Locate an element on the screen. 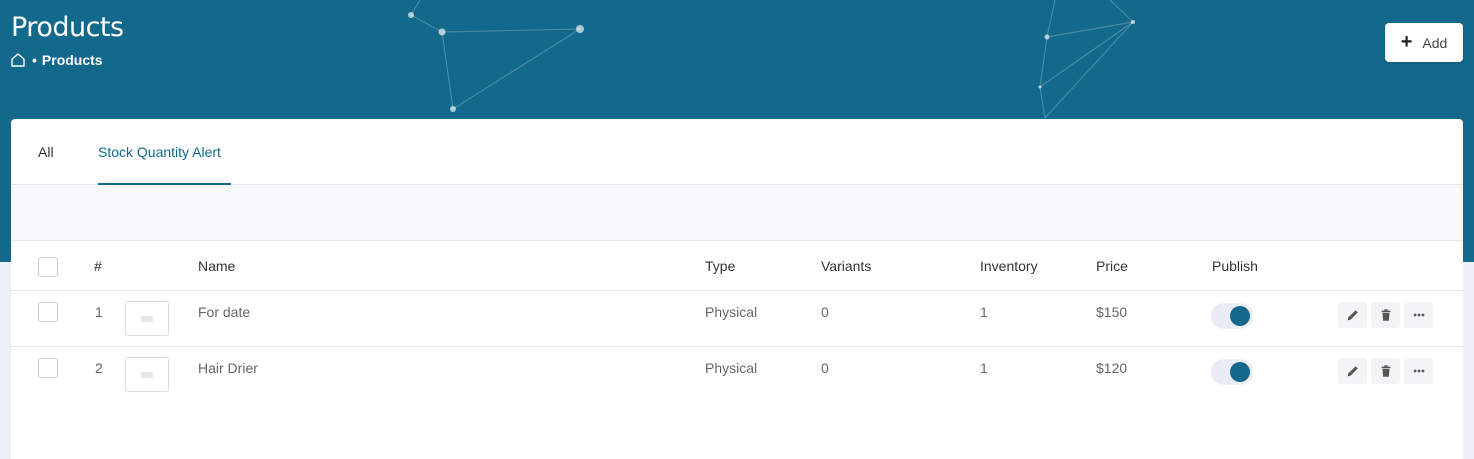 This screenshot has height=459, width=1474. add-button-label: Add is located at coordinates (1435, 42).